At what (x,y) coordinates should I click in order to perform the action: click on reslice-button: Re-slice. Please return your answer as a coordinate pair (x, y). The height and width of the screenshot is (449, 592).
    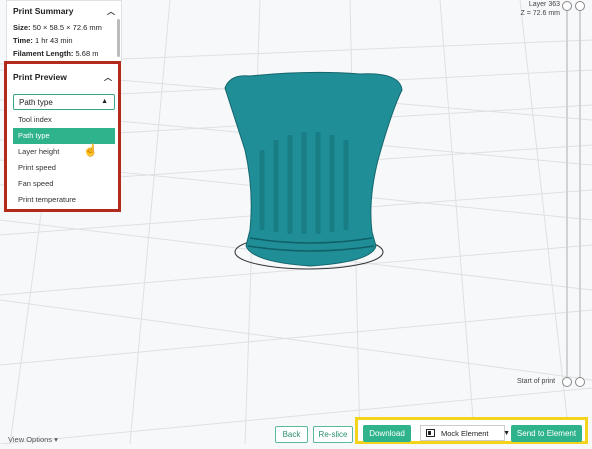
    Looking at the image, I should click on (333, 434).